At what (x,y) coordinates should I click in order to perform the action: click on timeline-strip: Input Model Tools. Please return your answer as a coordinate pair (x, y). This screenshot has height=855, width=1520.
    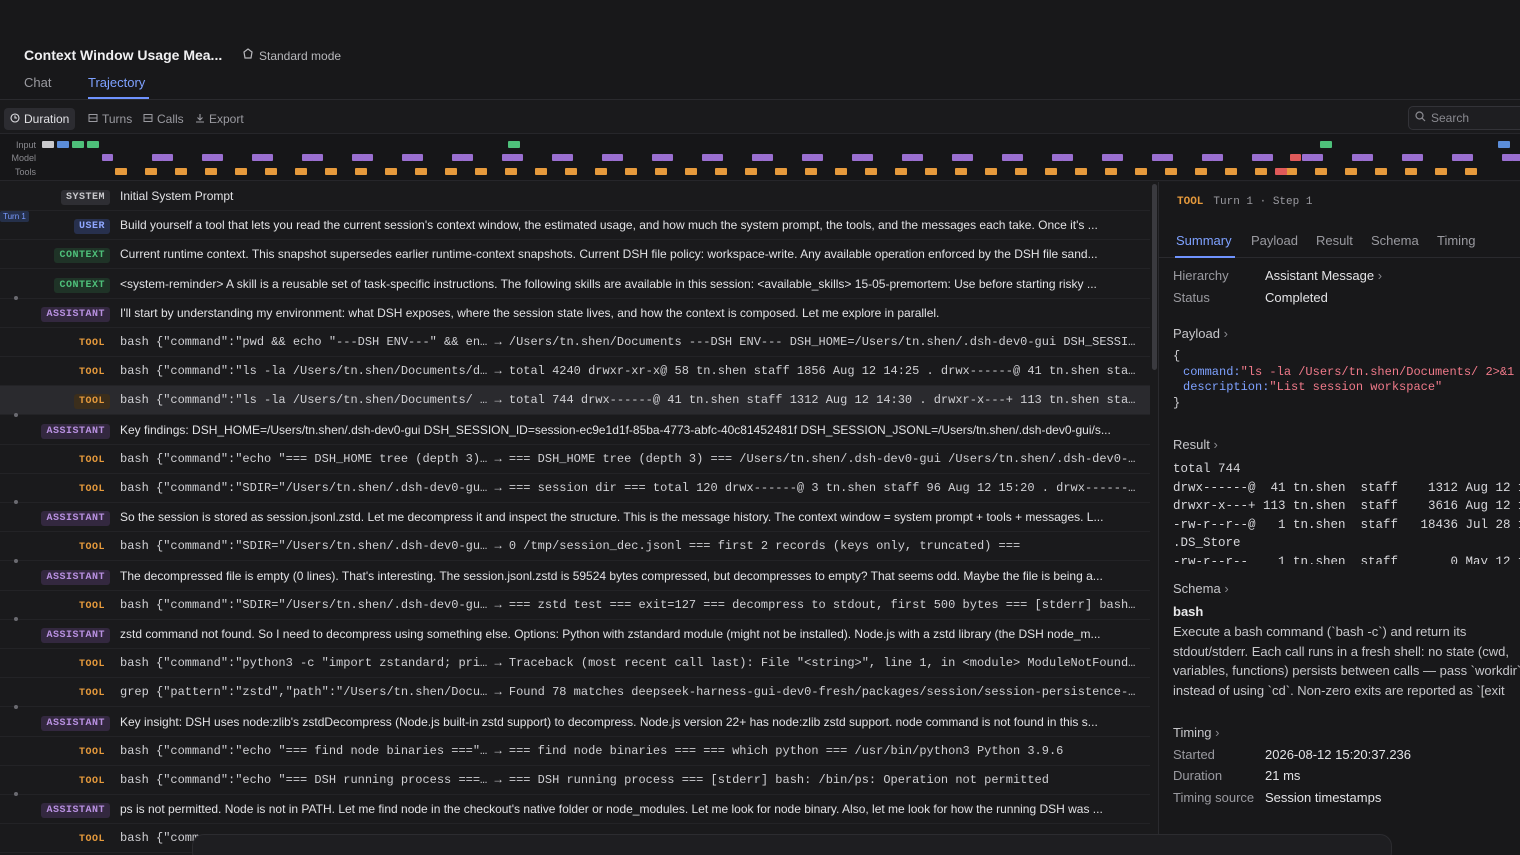
    Looking at the image, I should click on (760, 157).